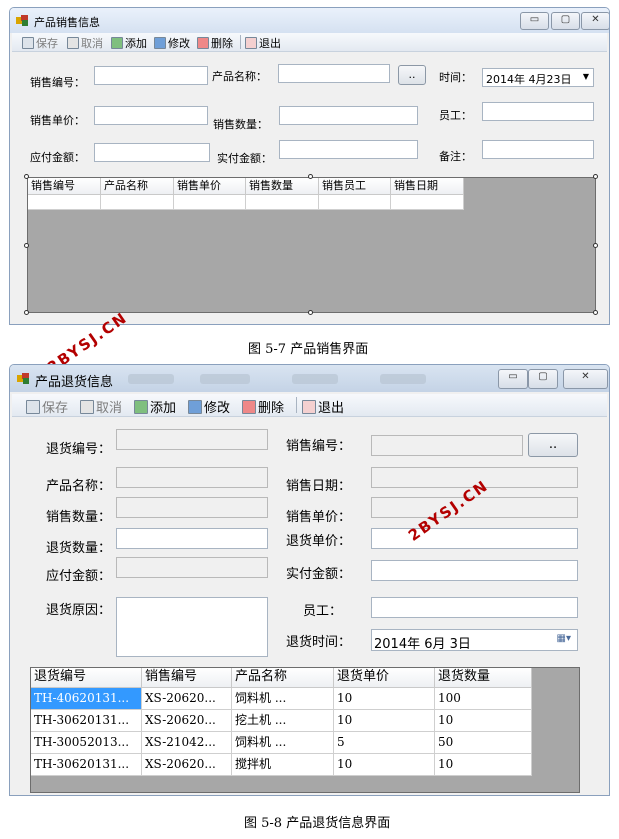  What do you see at coordinates (538, 149) in the screenshot?
I see `remark-input` at bounding box center [538, 149].